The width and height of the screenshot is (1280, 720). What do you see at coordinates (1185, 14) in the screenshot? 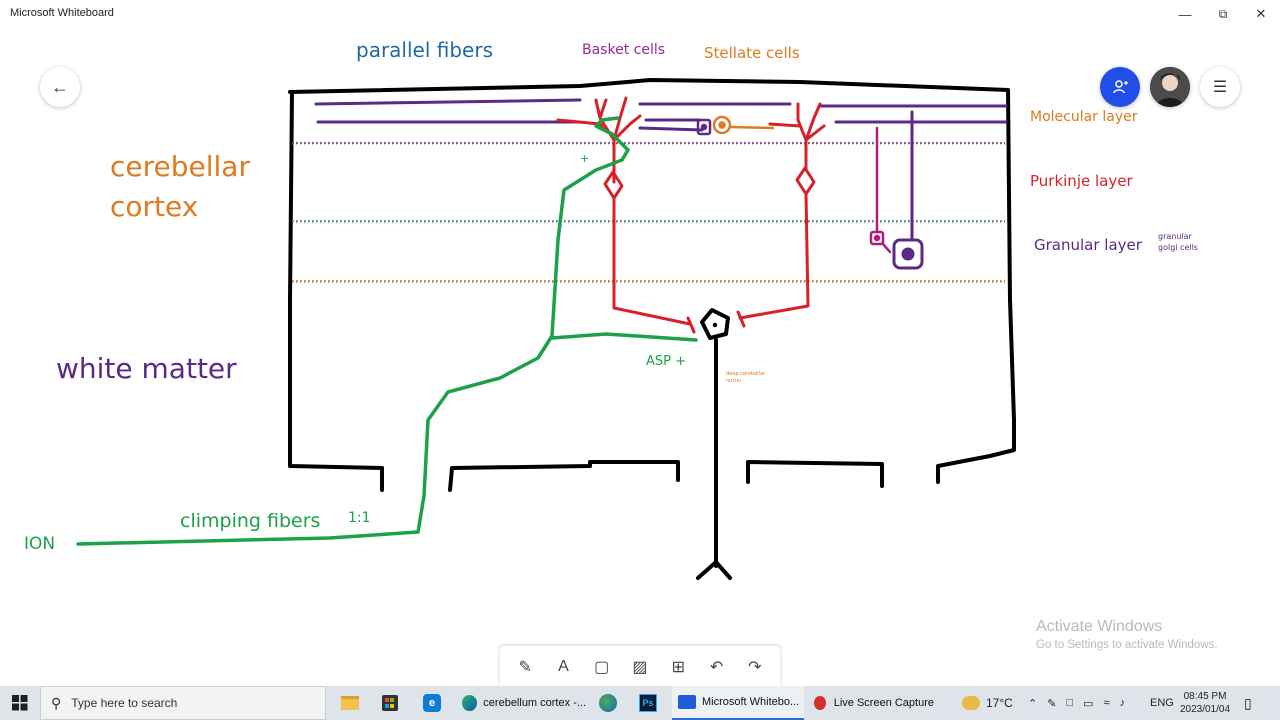
I see `minimize-button: —` at bounding box center [1185, 14].